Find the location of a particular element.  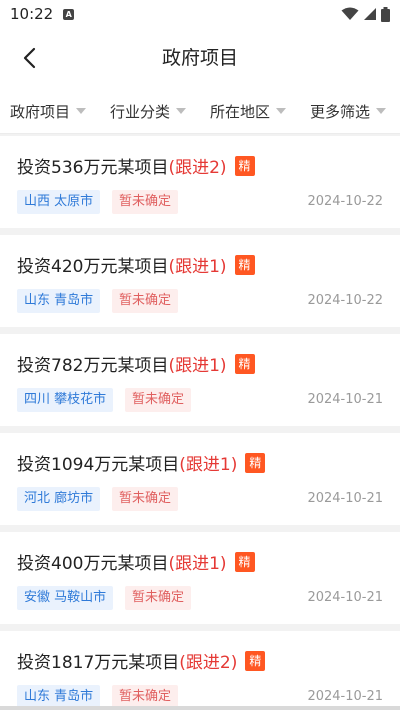

back-button is located at coordinates (30, 58).